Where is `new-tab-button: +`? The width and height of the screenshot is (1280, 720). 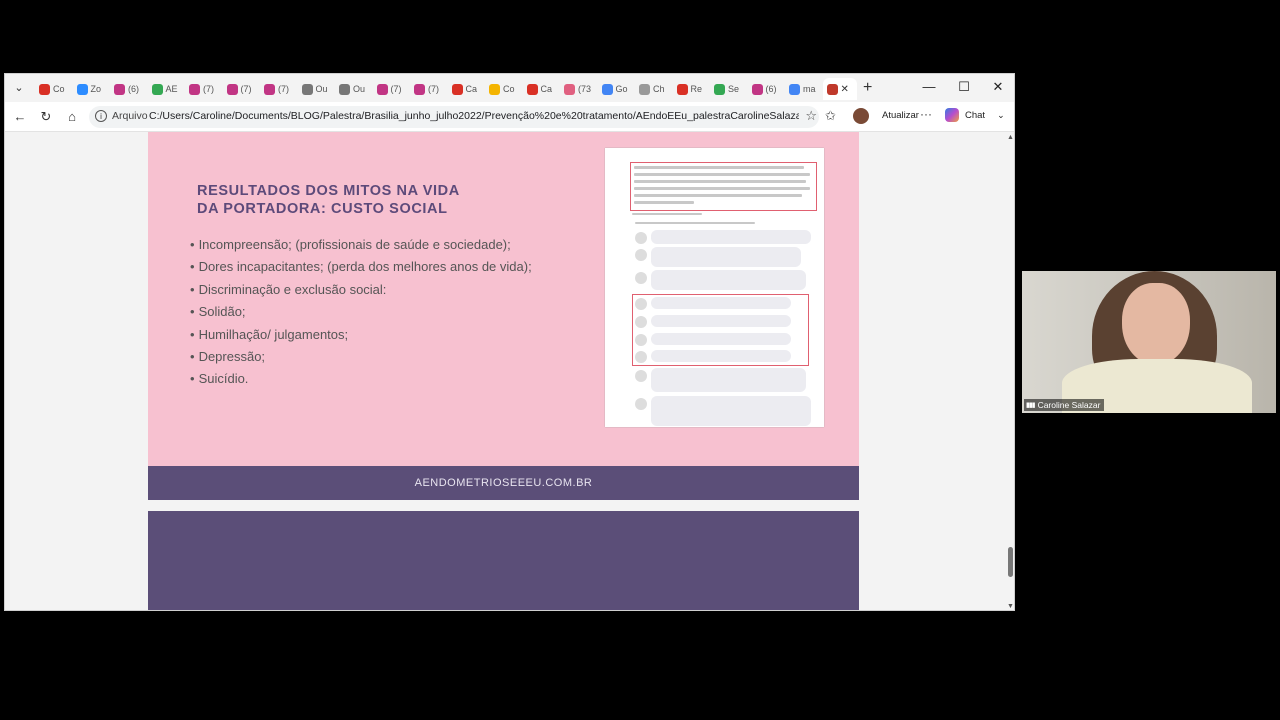 new-tab-button: + is located at coordinates (867, 88).